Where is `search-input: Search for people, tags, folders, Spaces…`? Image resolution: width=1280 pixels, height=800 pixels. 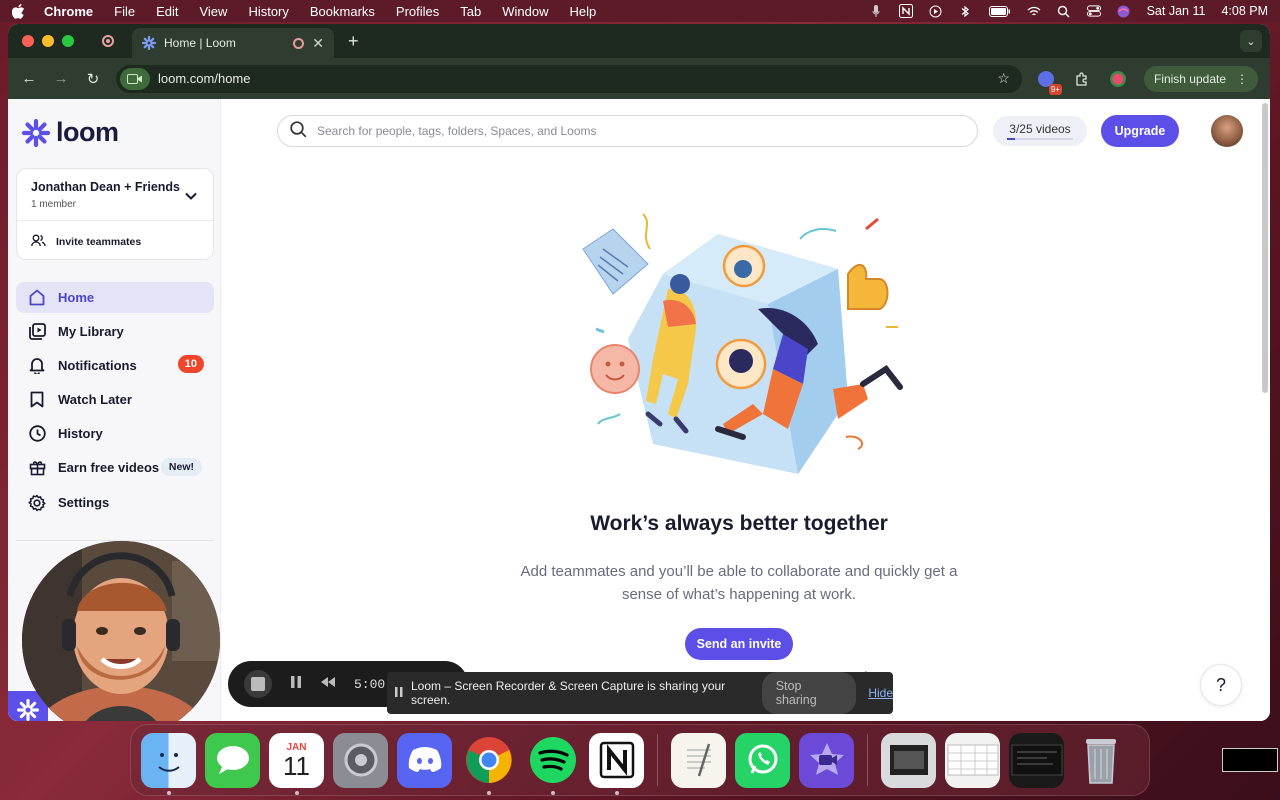
search-input: Search for people, tags, folders, Spaces… is located at coordinates (627, 131).